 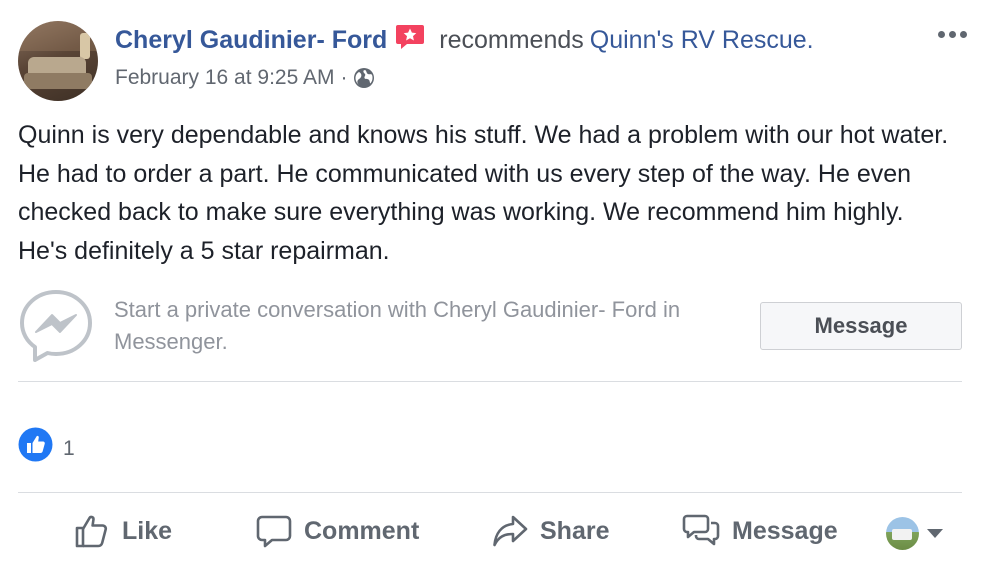 I want to click on comment-bubble-icon, so click(x=274, y=531).